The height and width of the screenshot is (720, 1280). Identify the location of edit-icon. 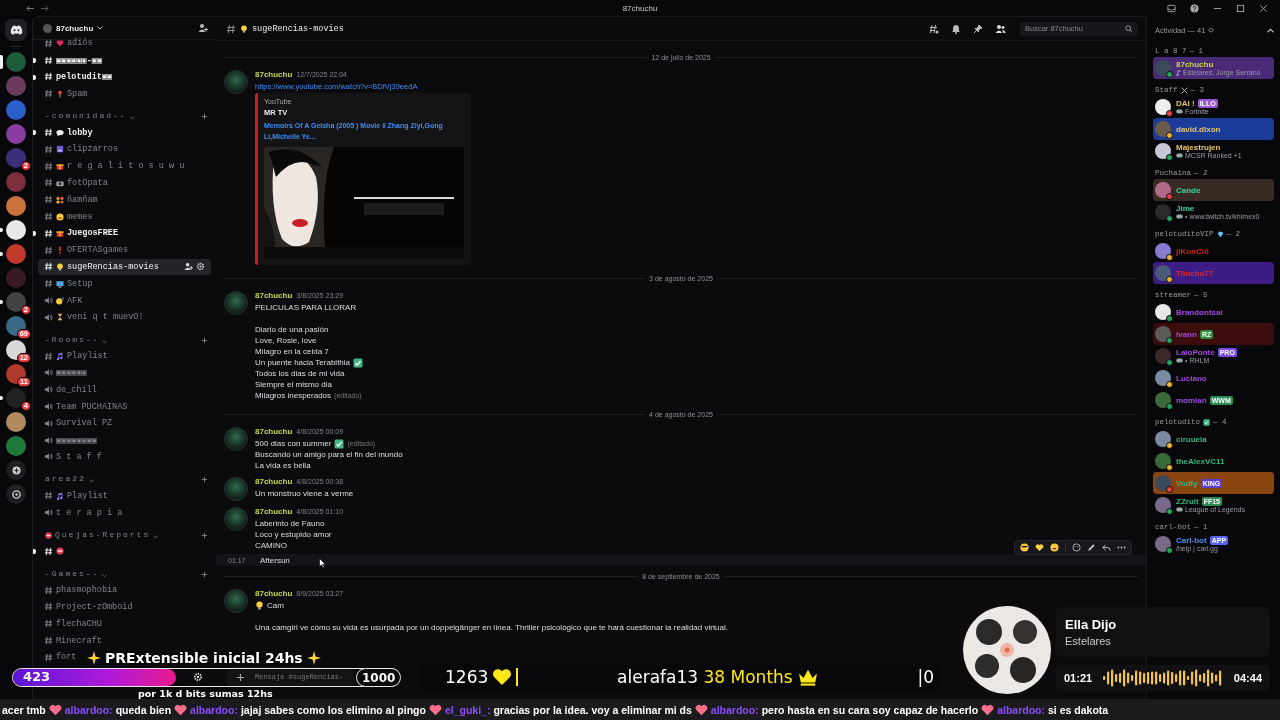
(1091, 547).